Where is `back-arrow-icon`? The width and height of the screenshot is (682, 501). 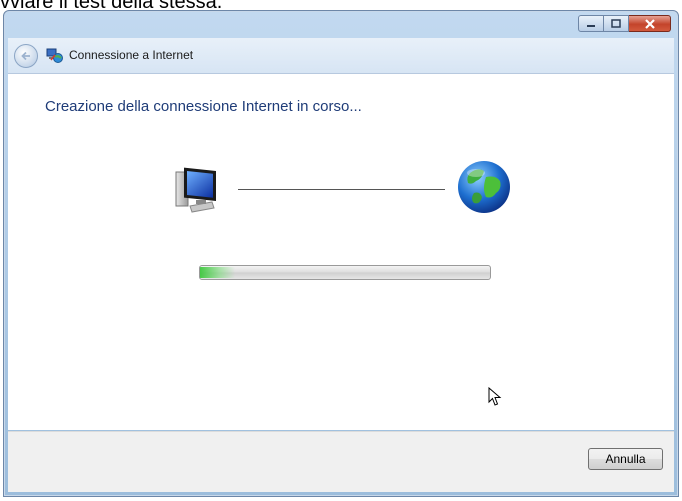
back-arrow-icon is located at coordinates (25, 56).